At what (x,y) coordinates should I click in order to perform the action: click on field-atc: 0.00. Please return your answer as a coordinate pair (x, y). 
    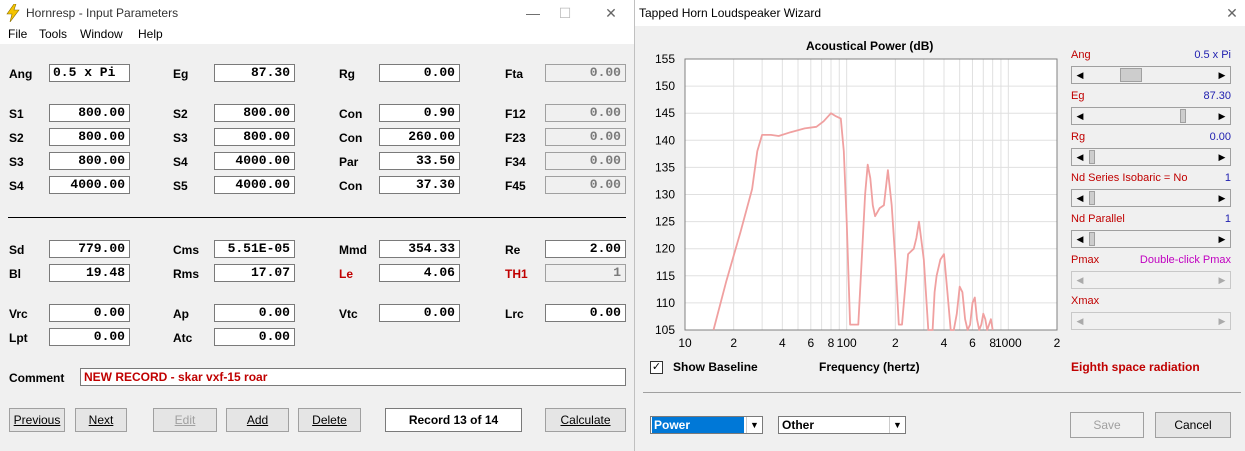
    Looking at the image, I should click on (254, 337).